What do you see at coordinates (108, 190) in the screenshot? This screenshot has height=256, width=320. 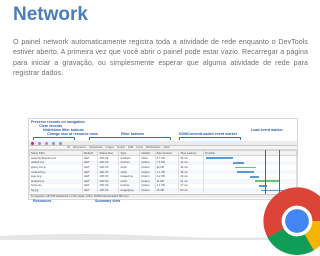 I see `table-cell: 200 OK` at bounding box center [108, 190].